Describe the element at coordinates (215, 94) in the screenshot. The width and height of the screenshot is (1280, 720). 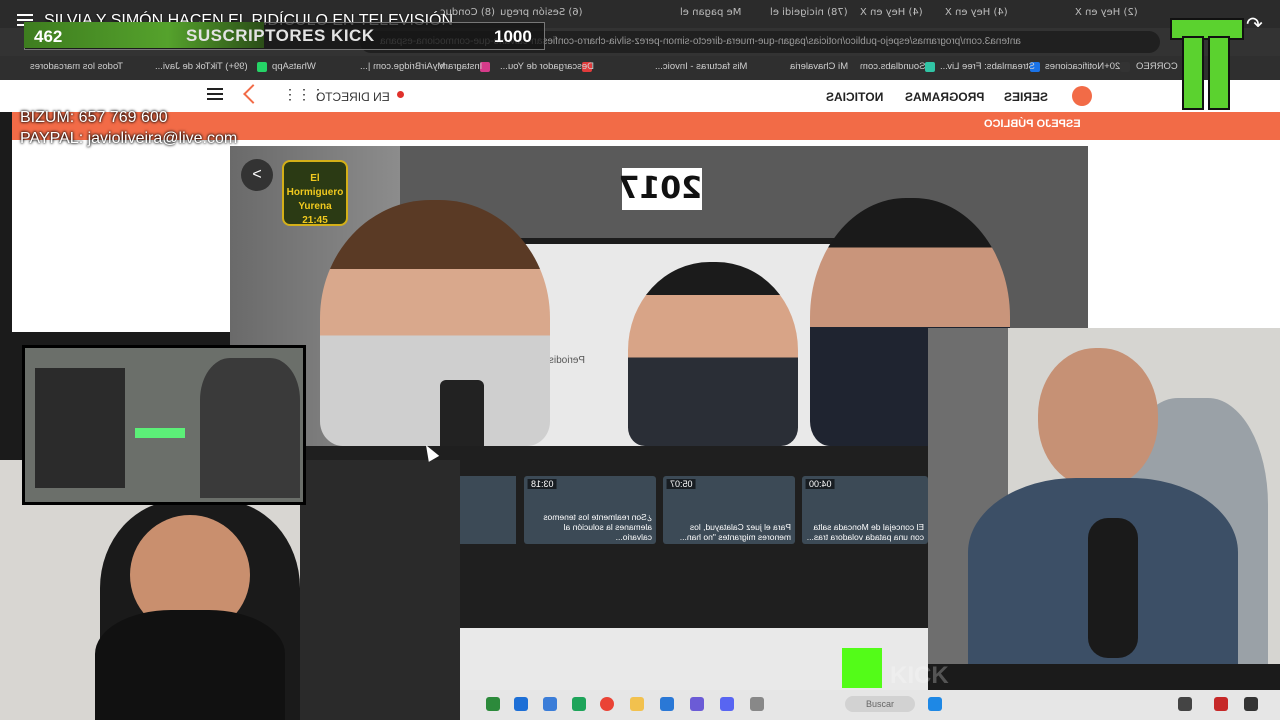
I see `site-menu-icon` at that location.